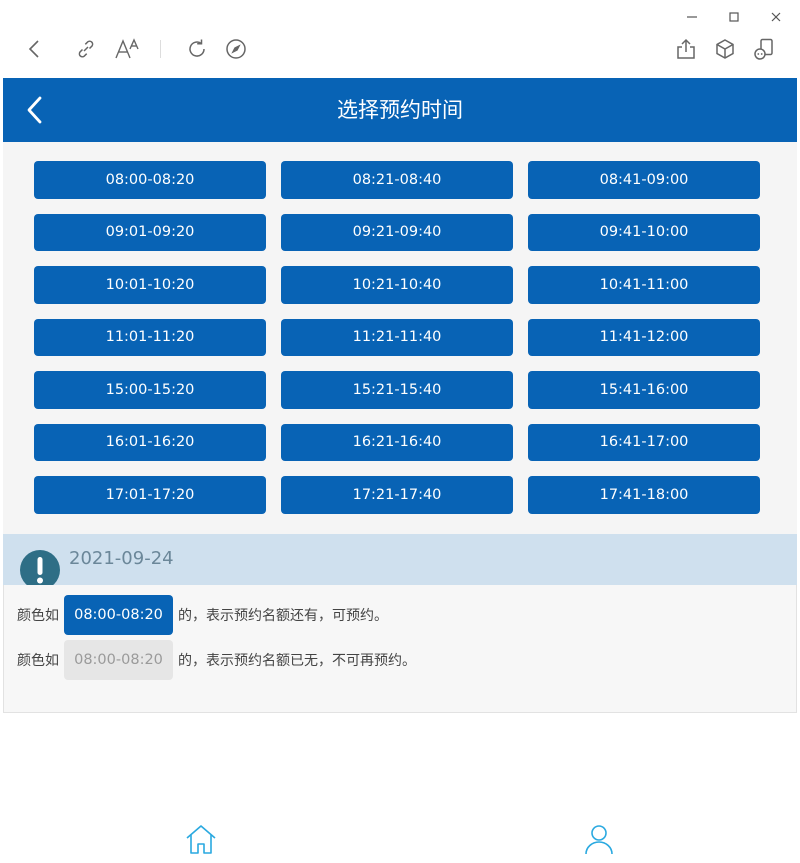 The width and height of the screenshot is (800, 863). I want to click on time-slot-button: 11:21-11:40, so click(397, 337).